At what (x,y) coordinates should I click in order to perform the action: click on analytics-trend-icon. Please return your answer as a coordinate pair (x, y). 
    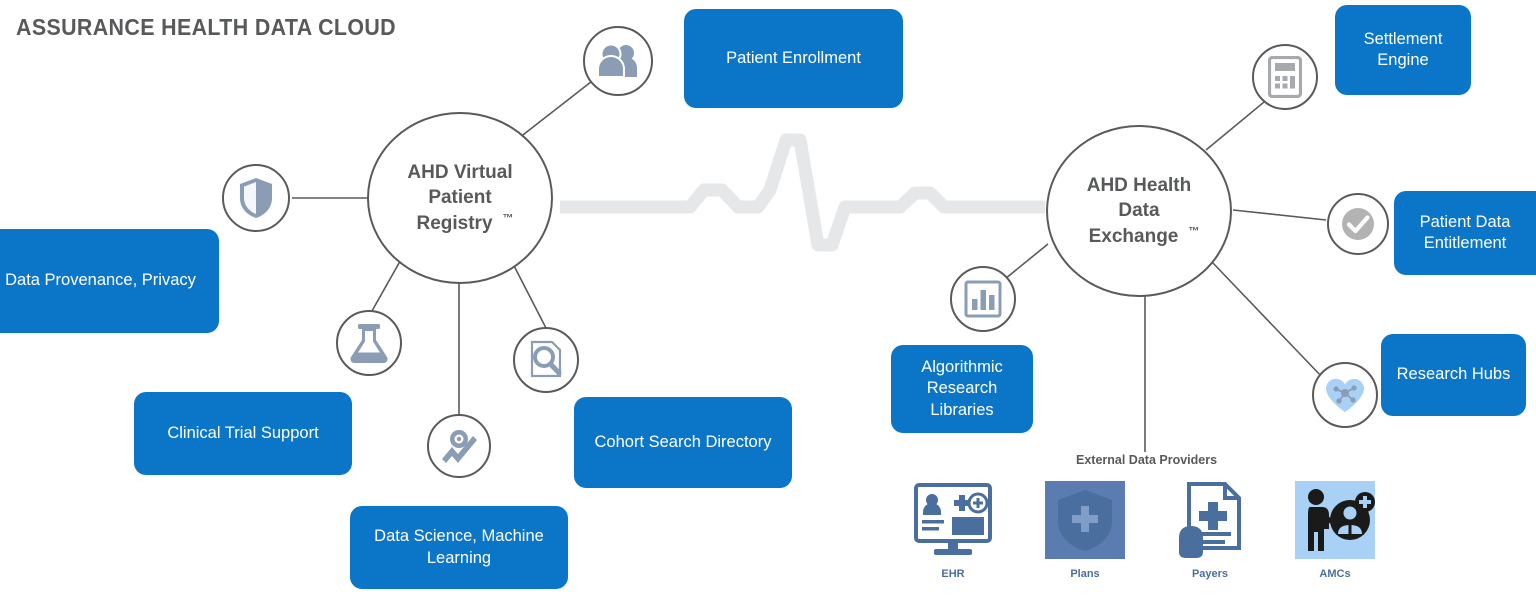
    Looking at the image, I should click on (459, 446).